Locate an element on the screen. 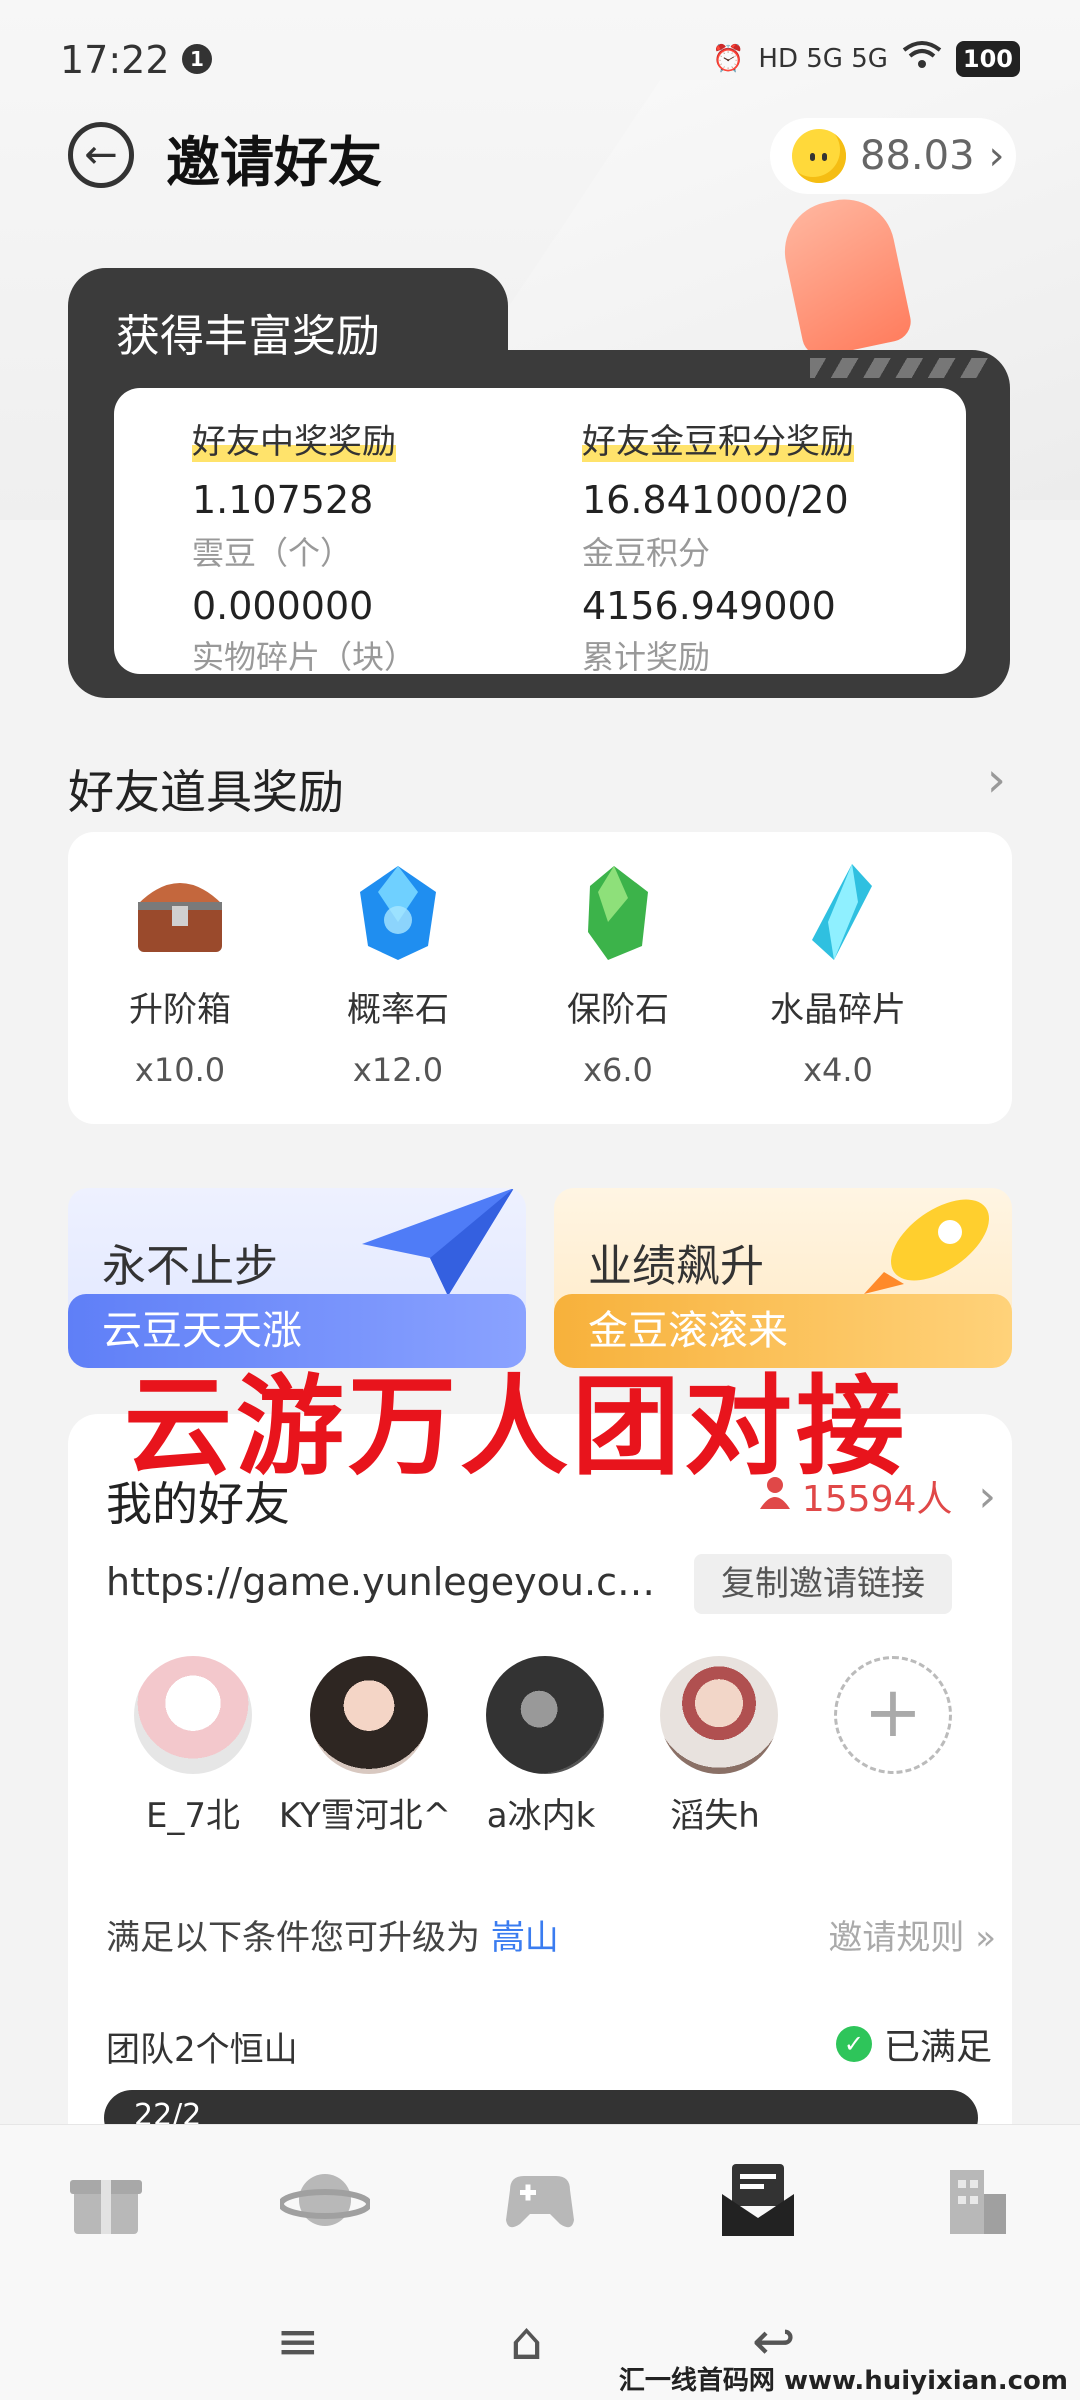 The image size is (1080, 2400). prop-name: 概率石 is located at coordinates (398, 1010).